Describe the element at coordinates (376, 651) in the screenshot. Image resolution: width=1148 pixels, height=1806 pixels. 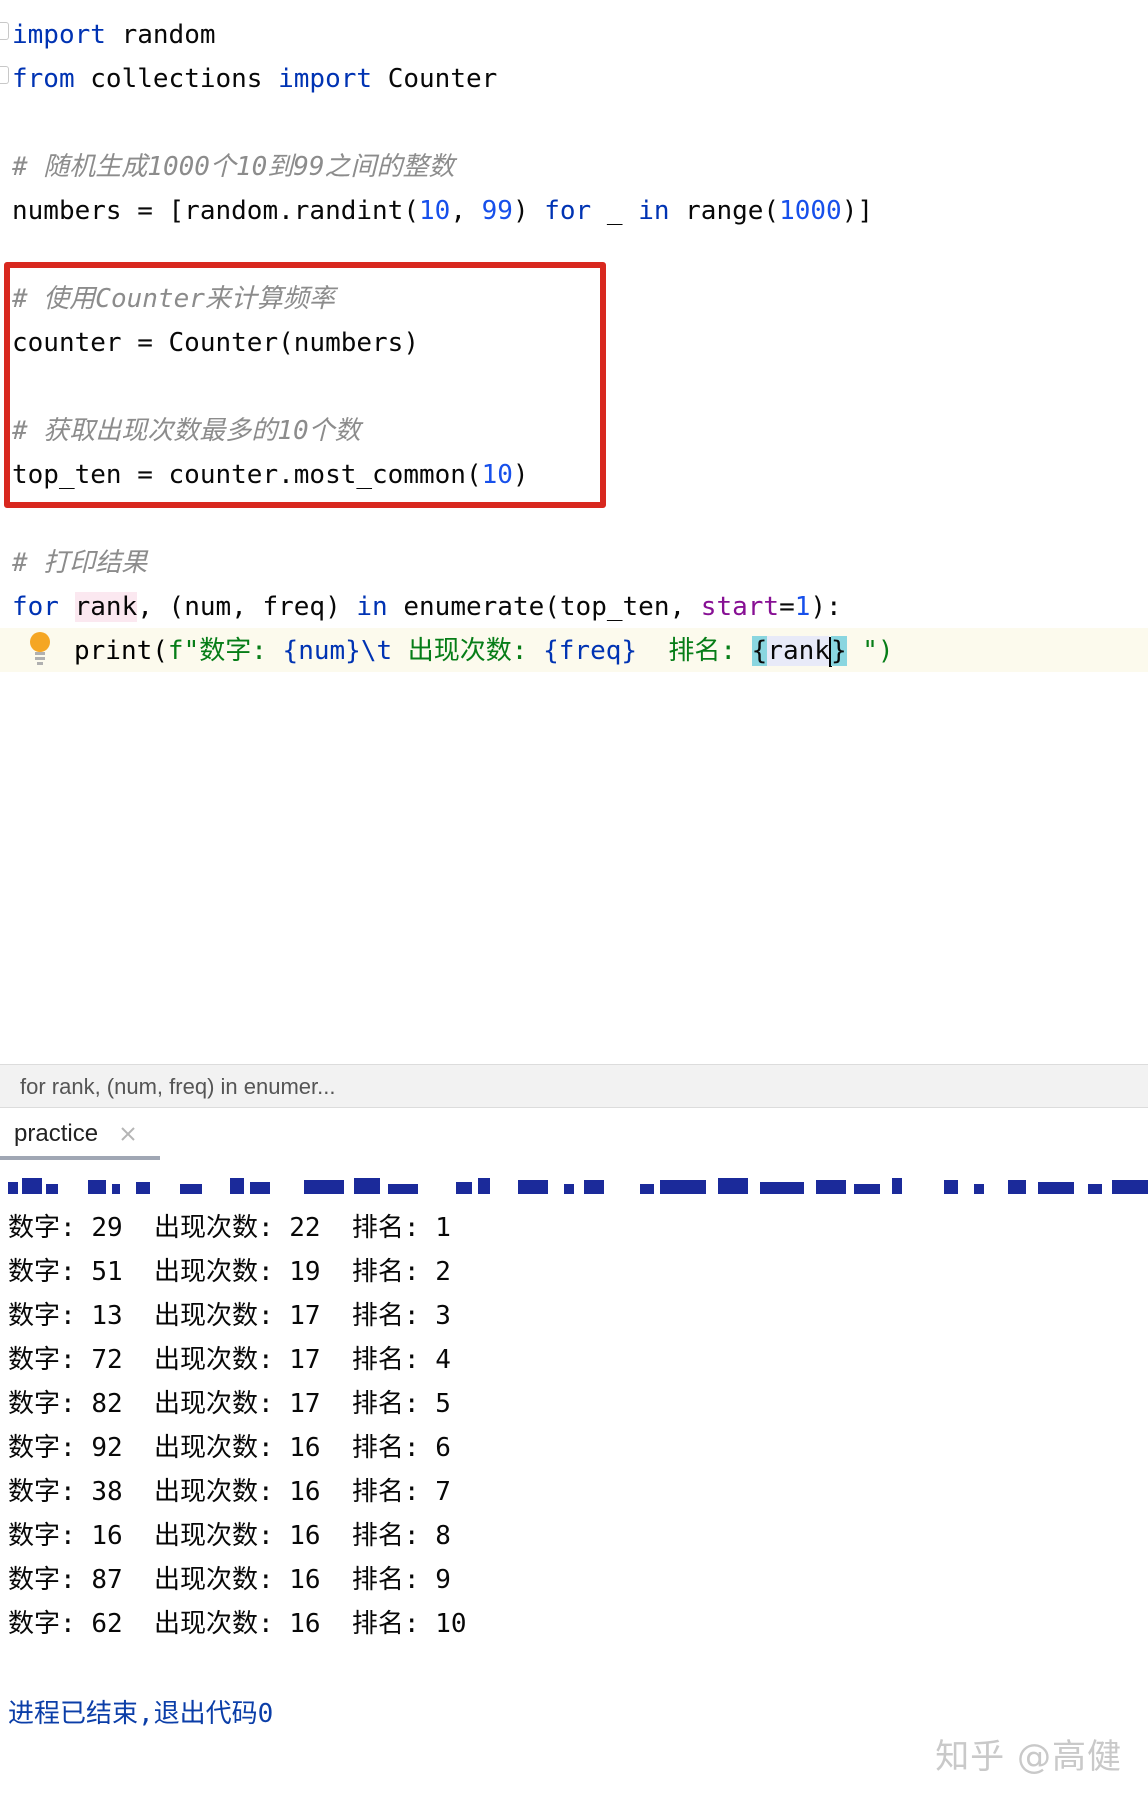
I see `escape-seq: \t` at that location.